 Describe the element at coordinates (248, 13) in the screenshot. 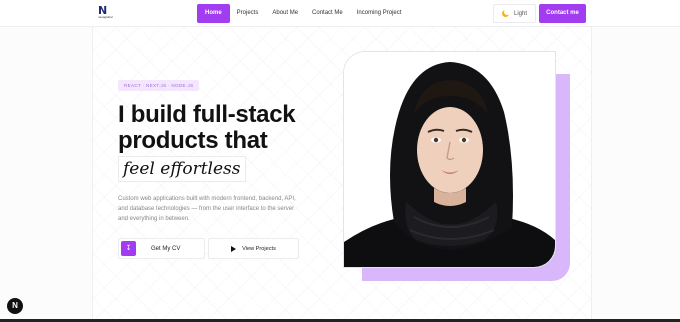

I see `nav-projects: Projects` at that location.